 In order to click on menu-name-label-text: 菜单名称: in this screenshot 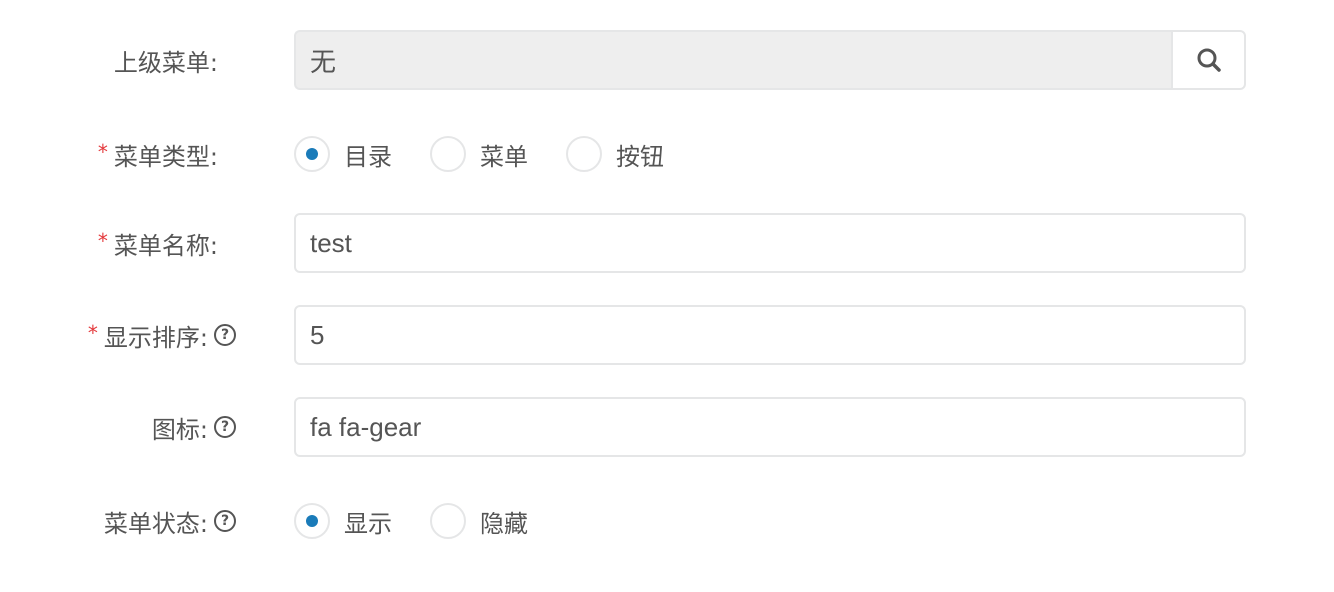, I will do `click(165, 245)`.